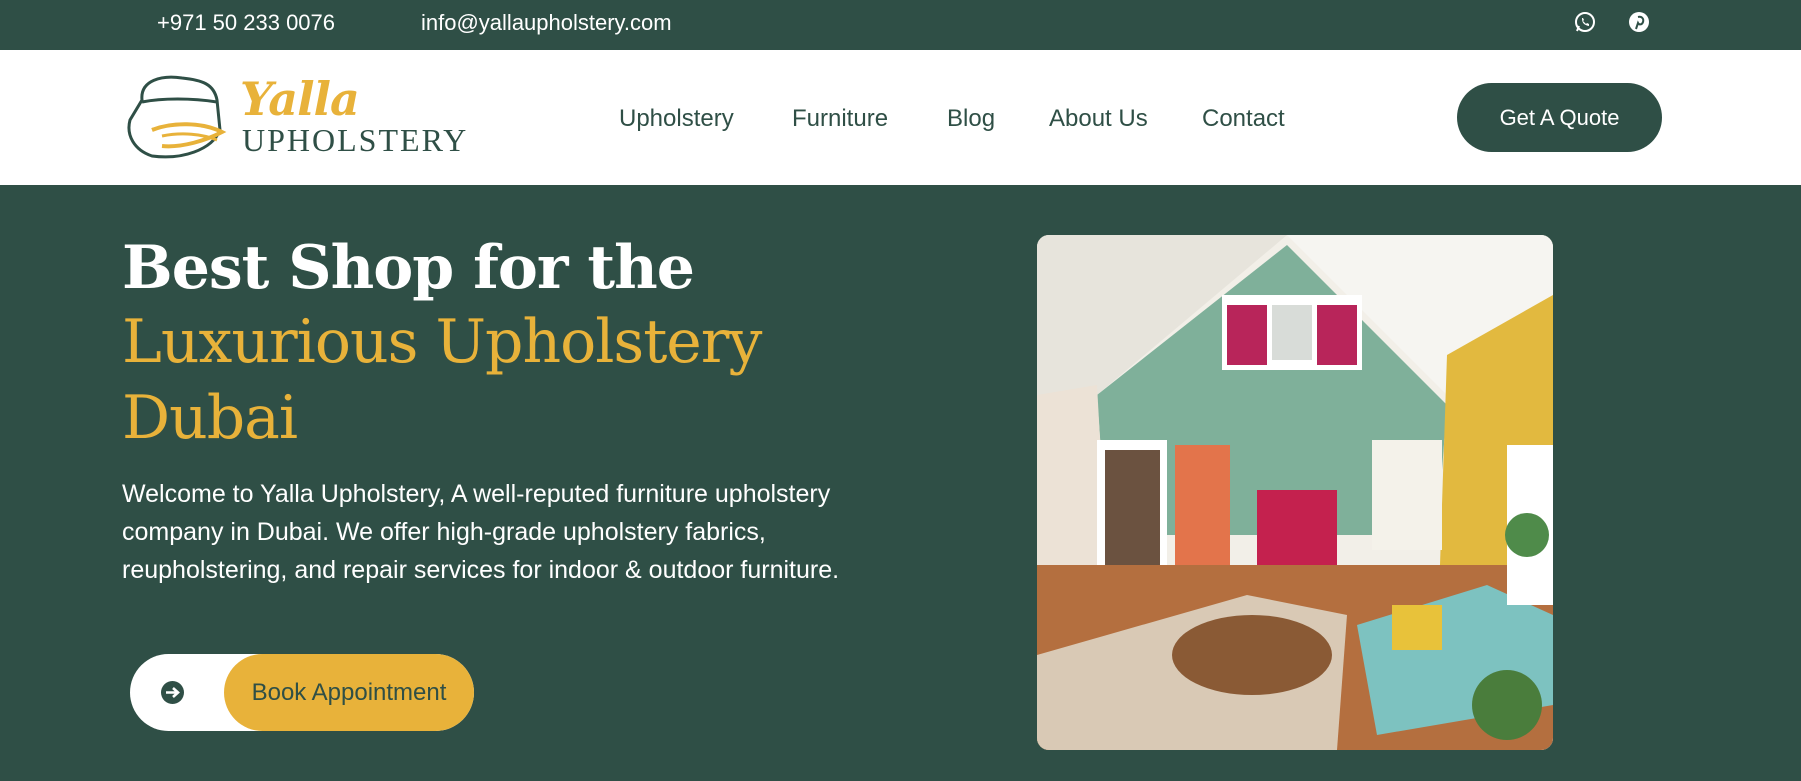 This screenshot has height=781, width=1801. Describe the element at coordinates (300, 99) in the screenshot. I see `logo-wordmark: Yalla` at that location.